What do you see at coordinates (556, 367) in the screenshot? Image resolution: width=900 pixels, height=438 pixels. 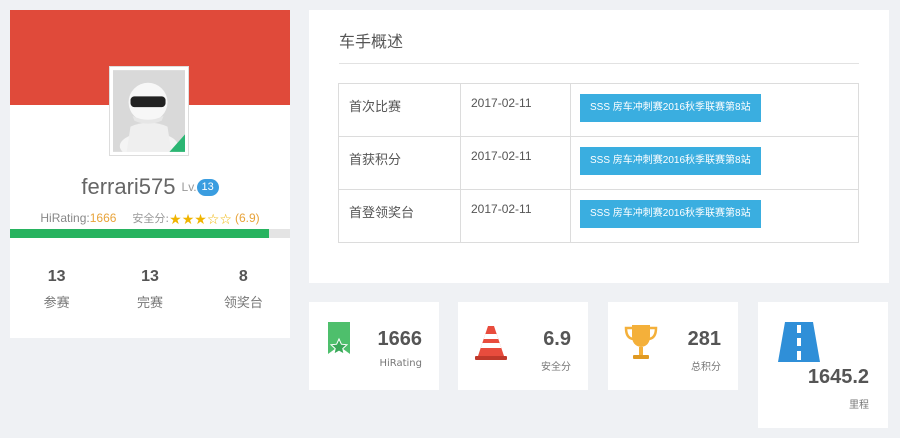 I see `metric-label: 安全分` at bounding box center [556, 367].